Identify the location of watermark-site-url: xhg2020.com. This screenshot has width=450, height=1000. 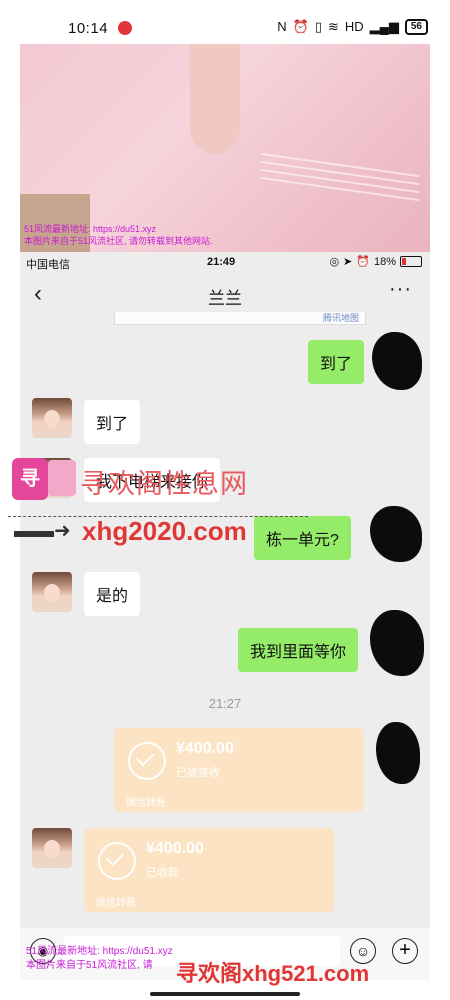
(164, 531).